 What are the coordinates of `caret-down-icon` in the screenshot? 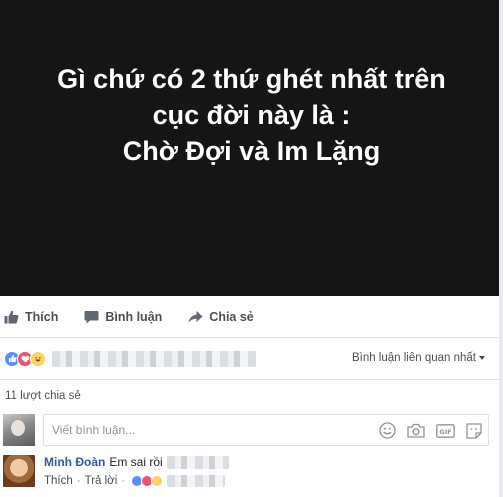 It's located at (482, 358).